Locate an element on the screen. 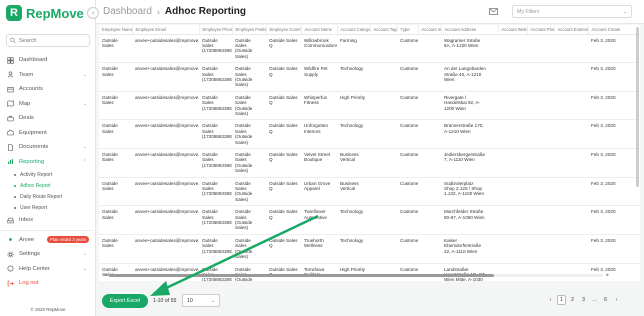  column-header: Type is located at coordinates (408, 30).